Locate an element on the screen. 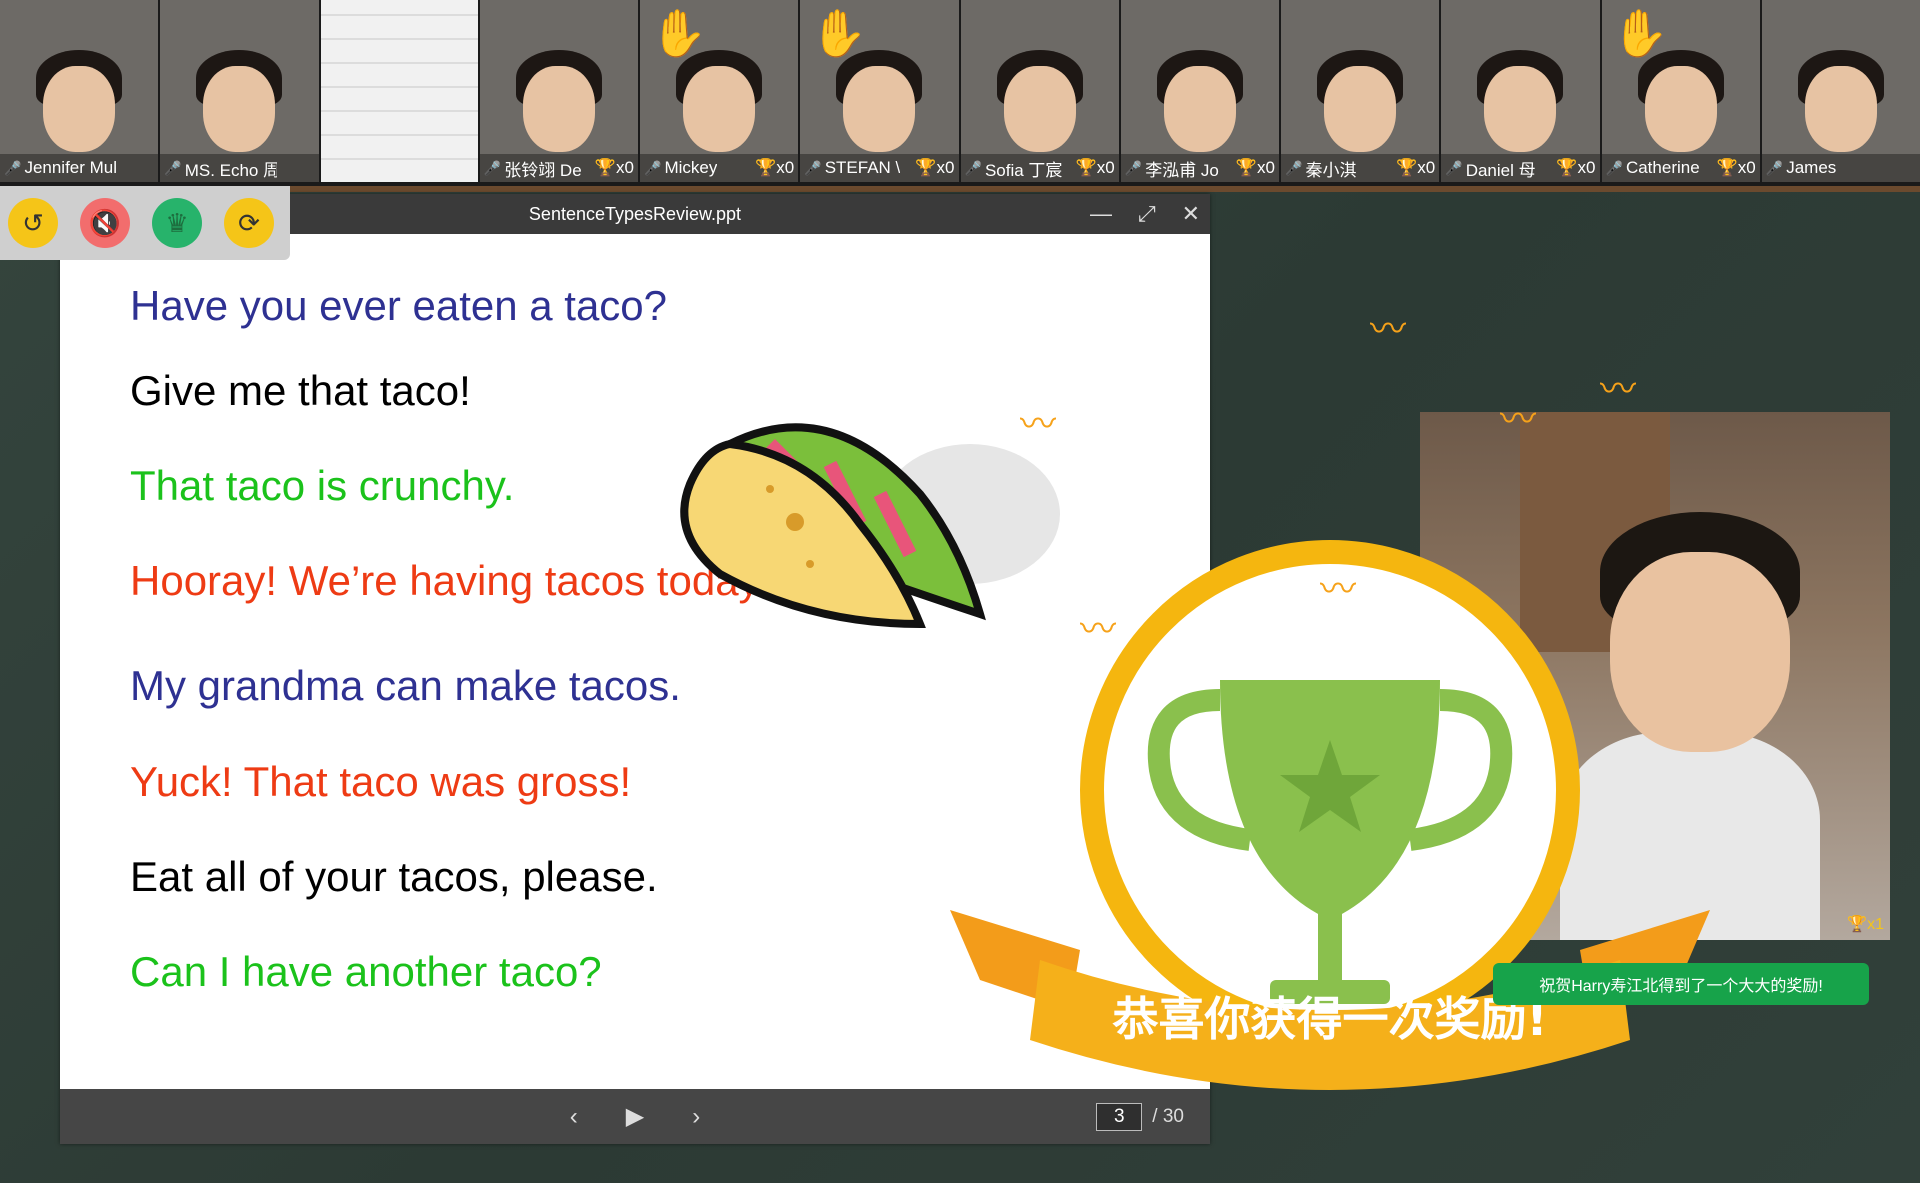  page-total: / 30 is located at coordinates (1168, 1116).